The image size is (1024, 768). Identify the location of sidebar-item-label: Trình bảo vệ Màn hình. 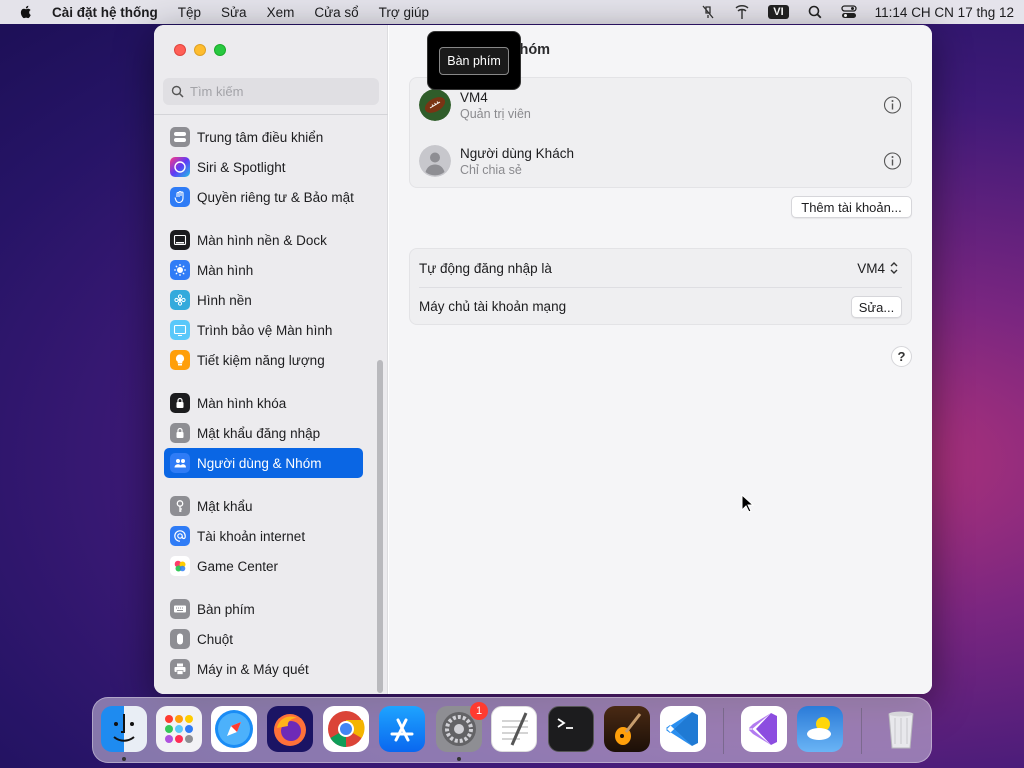
(265, 330).